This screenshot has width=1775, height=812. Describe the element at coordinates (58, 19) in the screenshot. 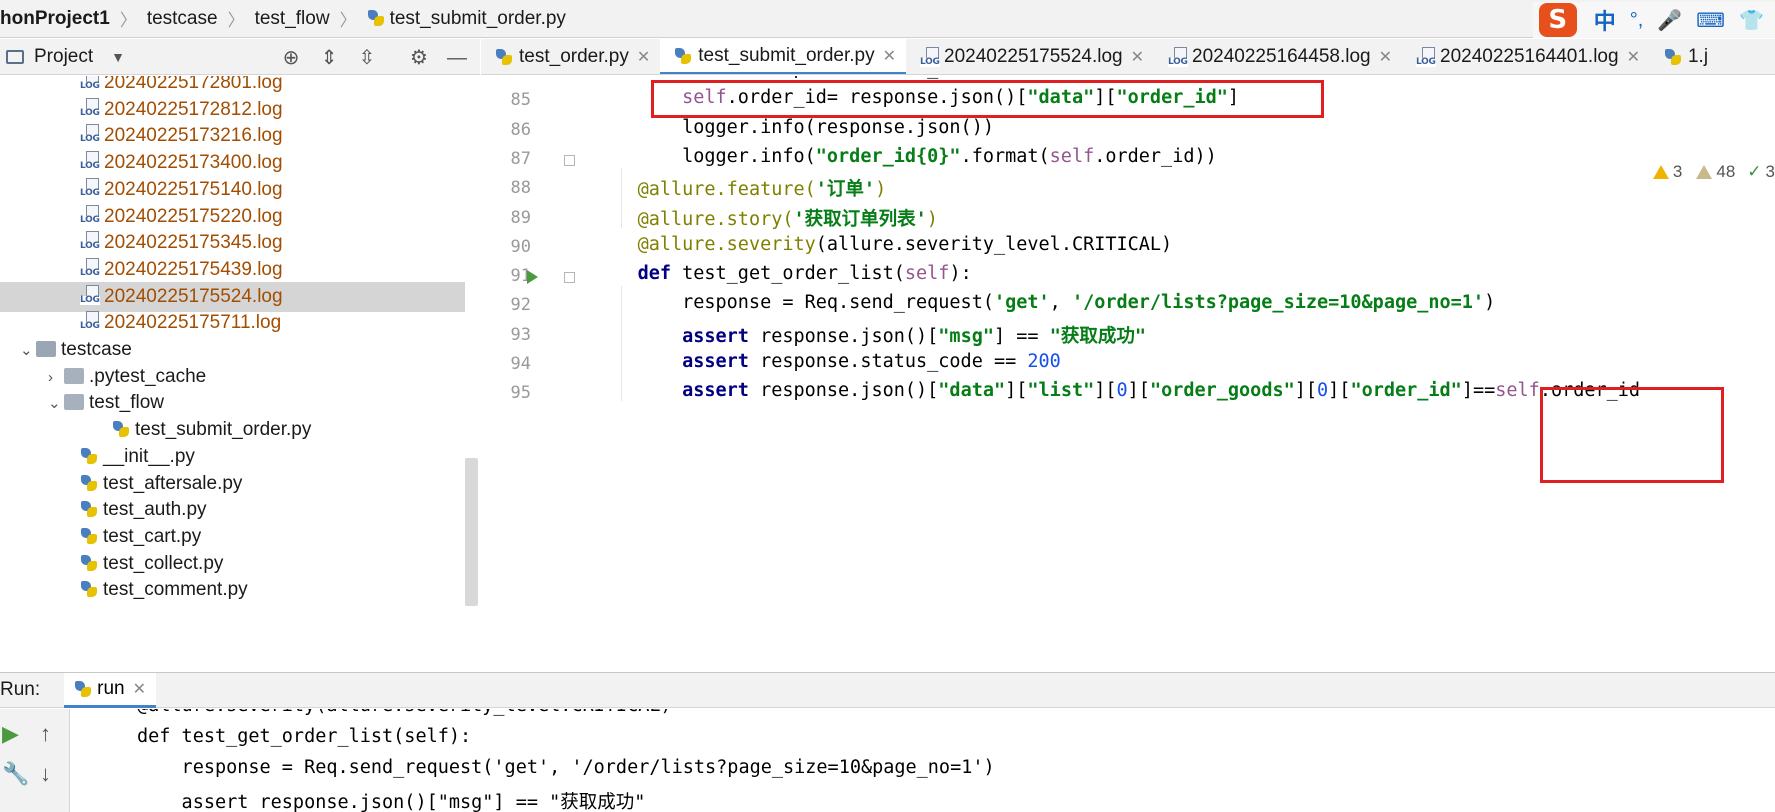

I see `breadcrumb-item: honProject1` at that location.